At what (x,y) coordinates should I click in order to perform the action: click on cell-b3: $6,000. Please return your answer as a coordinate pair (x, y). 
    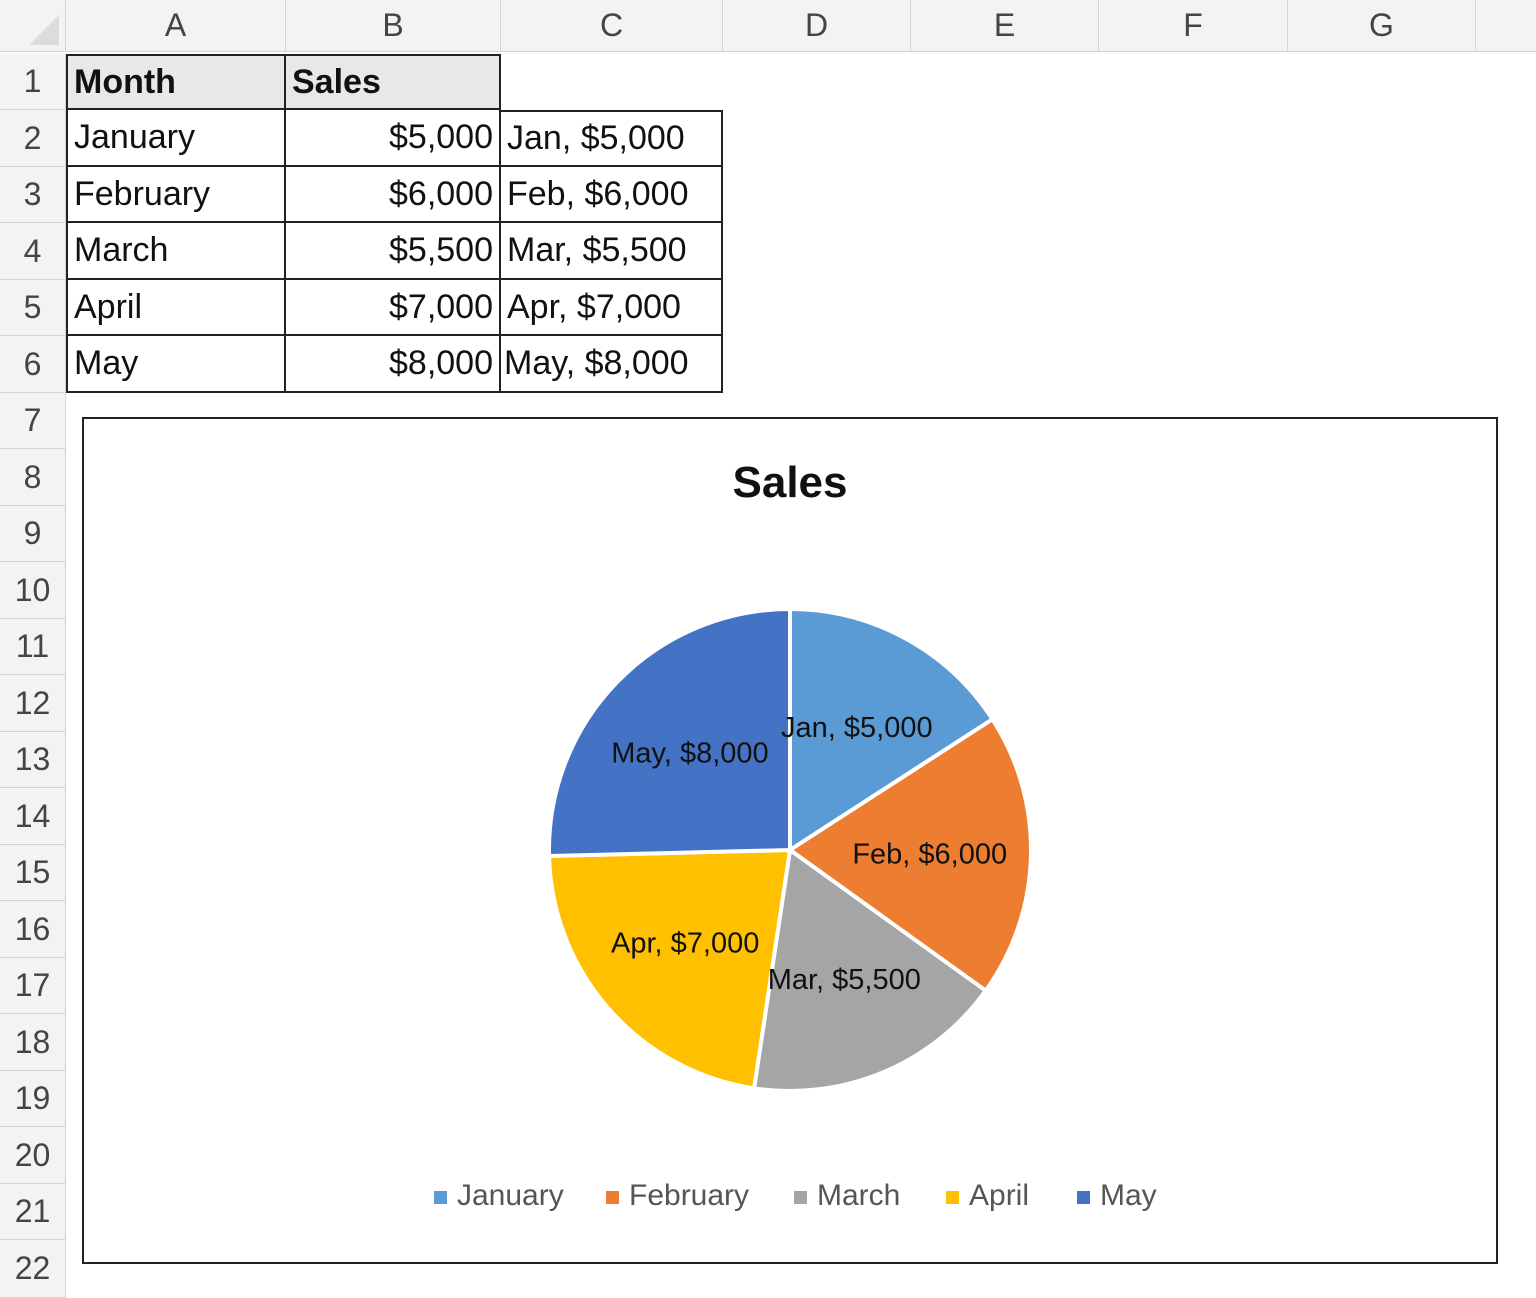
    Looking at the image, I should click on (393, 195).